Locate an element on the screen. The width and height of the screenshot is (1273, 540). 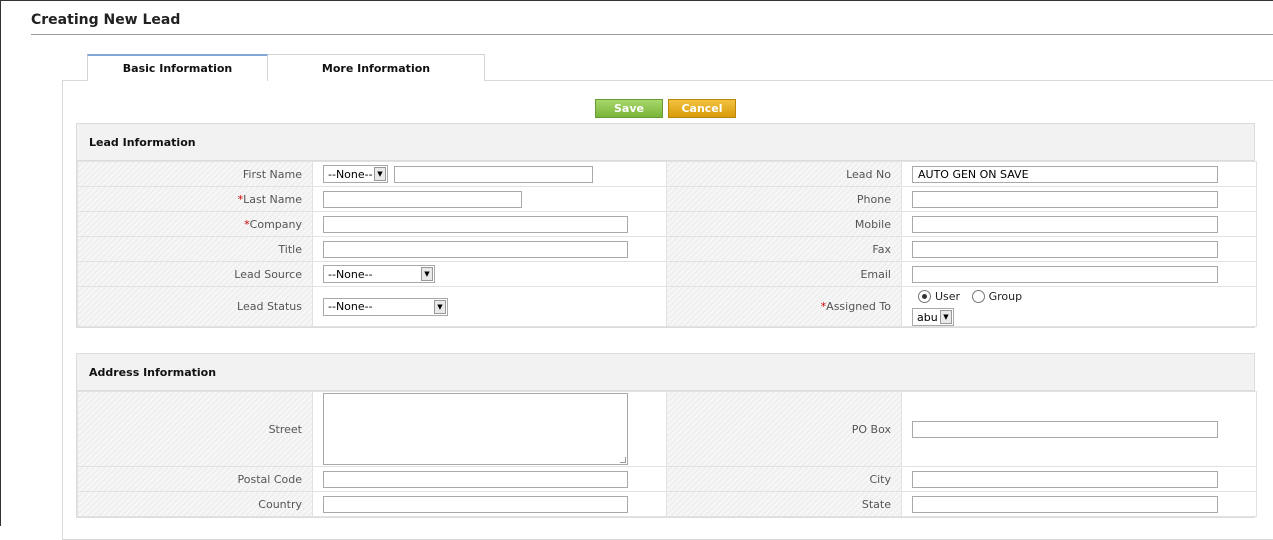
lead-information-header: Lead Information is located at coordinates (665, 142).